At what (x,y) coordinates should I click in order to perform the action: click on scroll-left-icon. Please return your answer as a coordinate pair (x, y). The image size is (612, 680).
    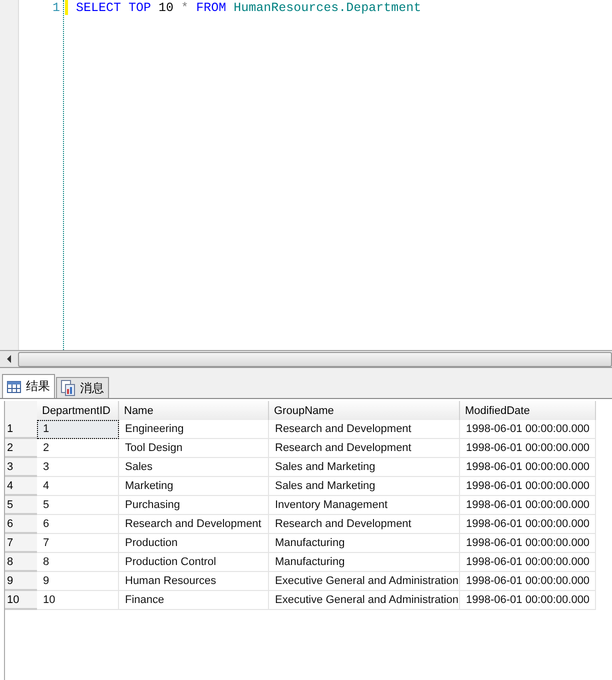
    Looking at the image, I should click on (9, 359).